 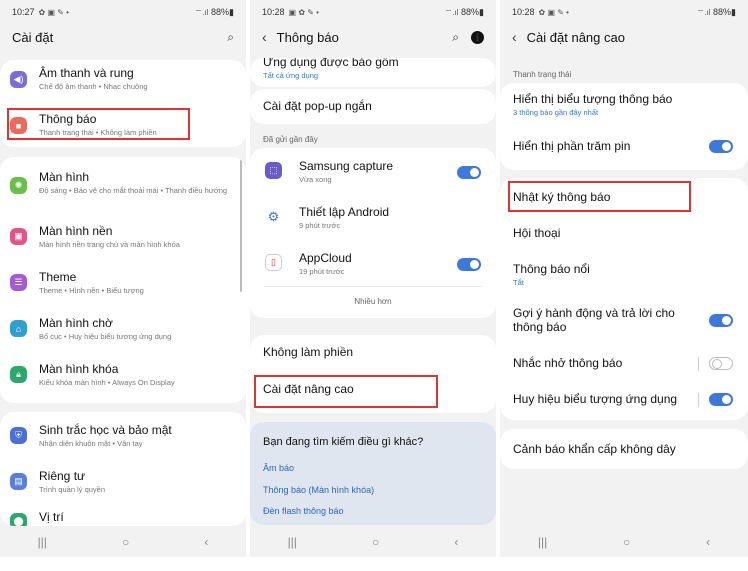 I want to click on reminders-item: Nhắc nhở thông báo, so click(x=624, y=364).